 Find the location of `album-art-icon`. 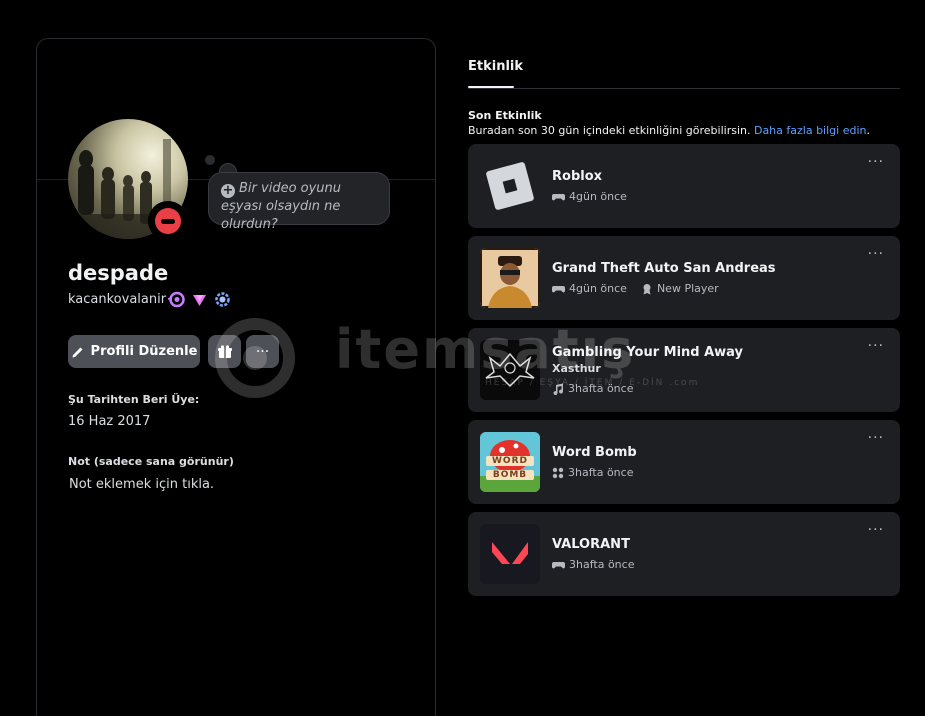

album-art-icon is located at coordinates (510, 370).